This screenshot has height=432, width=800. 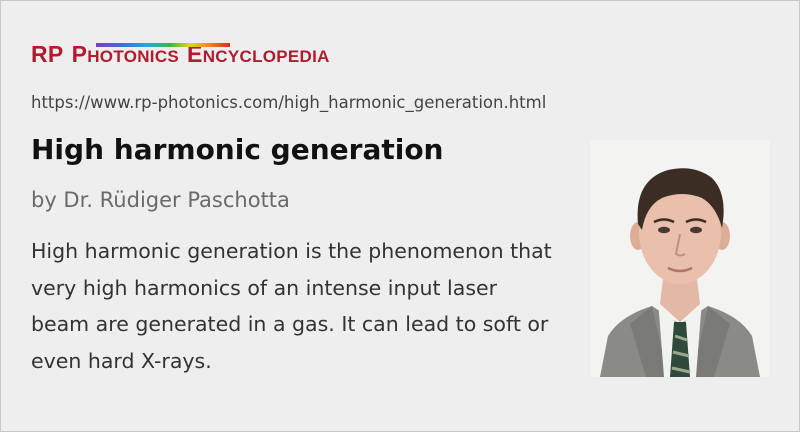 I want to click on logo-rainbow-bar, so click(x=163, y=45).